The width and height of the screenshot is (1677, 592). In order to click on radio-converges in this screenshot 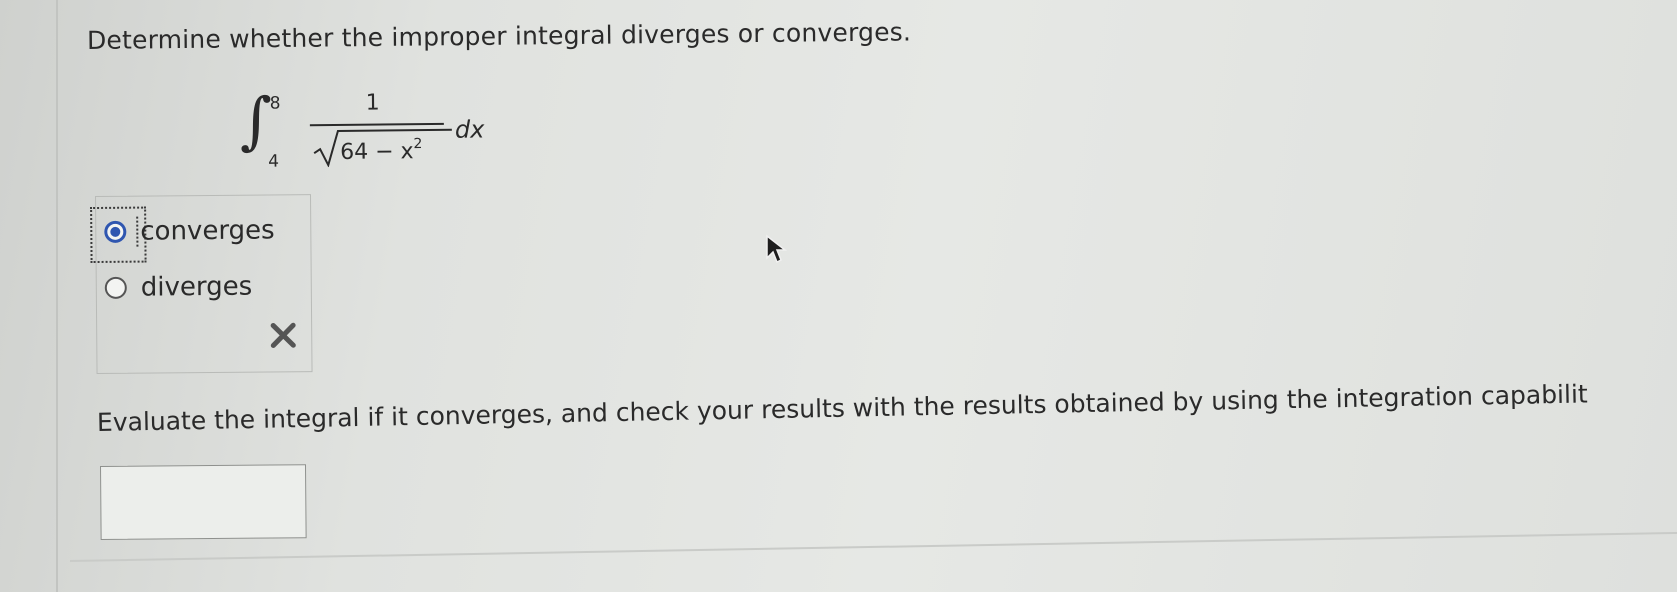, I will do `click(115, 231)`.